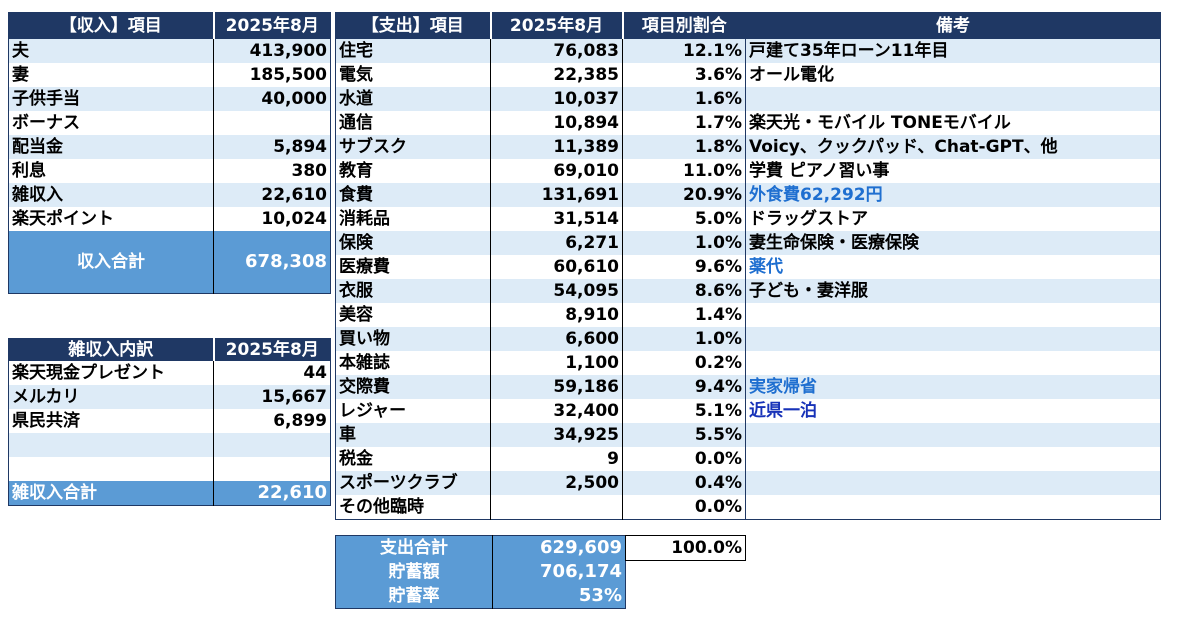  I want to click on expense-value: 10,894, so click(556, 123).